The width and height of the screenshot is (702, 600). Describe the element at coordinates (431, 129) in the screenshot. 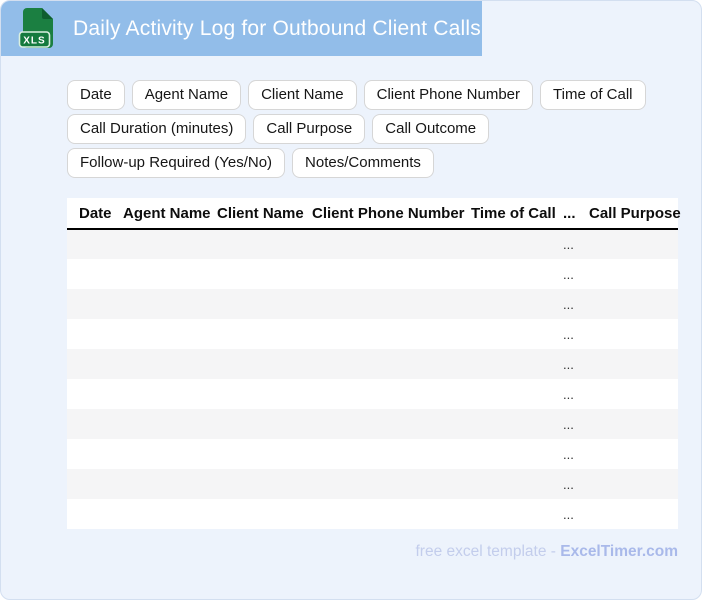

I see `column-chip: Call Outcome` at that location.